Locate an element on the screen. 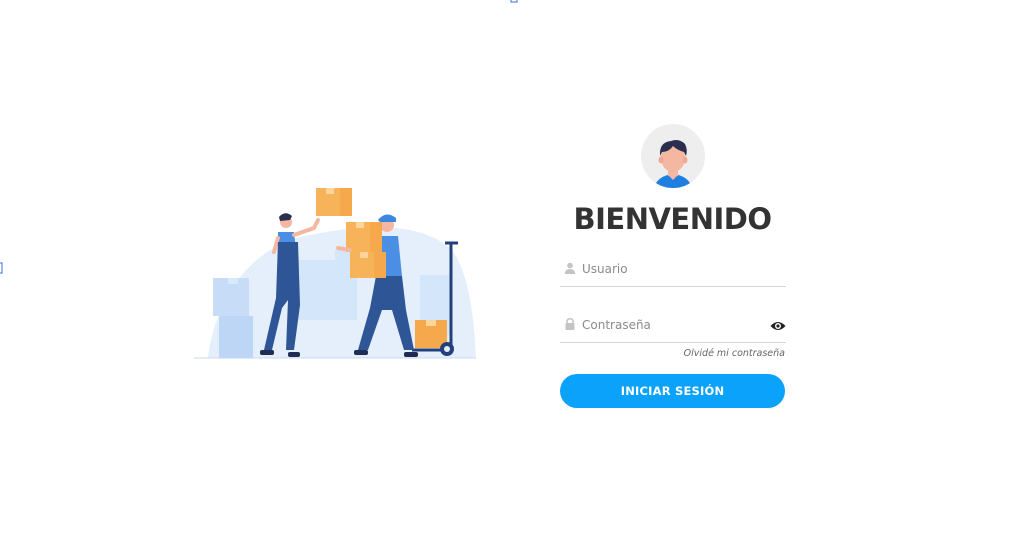  password-field is located at coordinates (673, 327).